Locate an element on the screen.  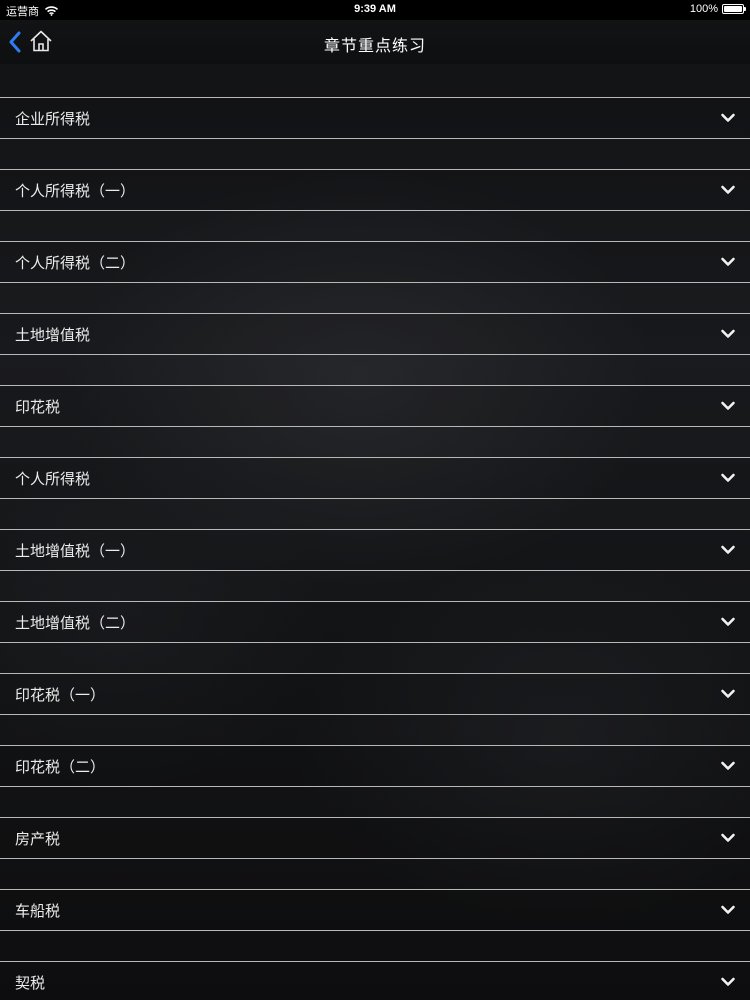
status-time: 9:39 AM is located at coordinates (375, 9).